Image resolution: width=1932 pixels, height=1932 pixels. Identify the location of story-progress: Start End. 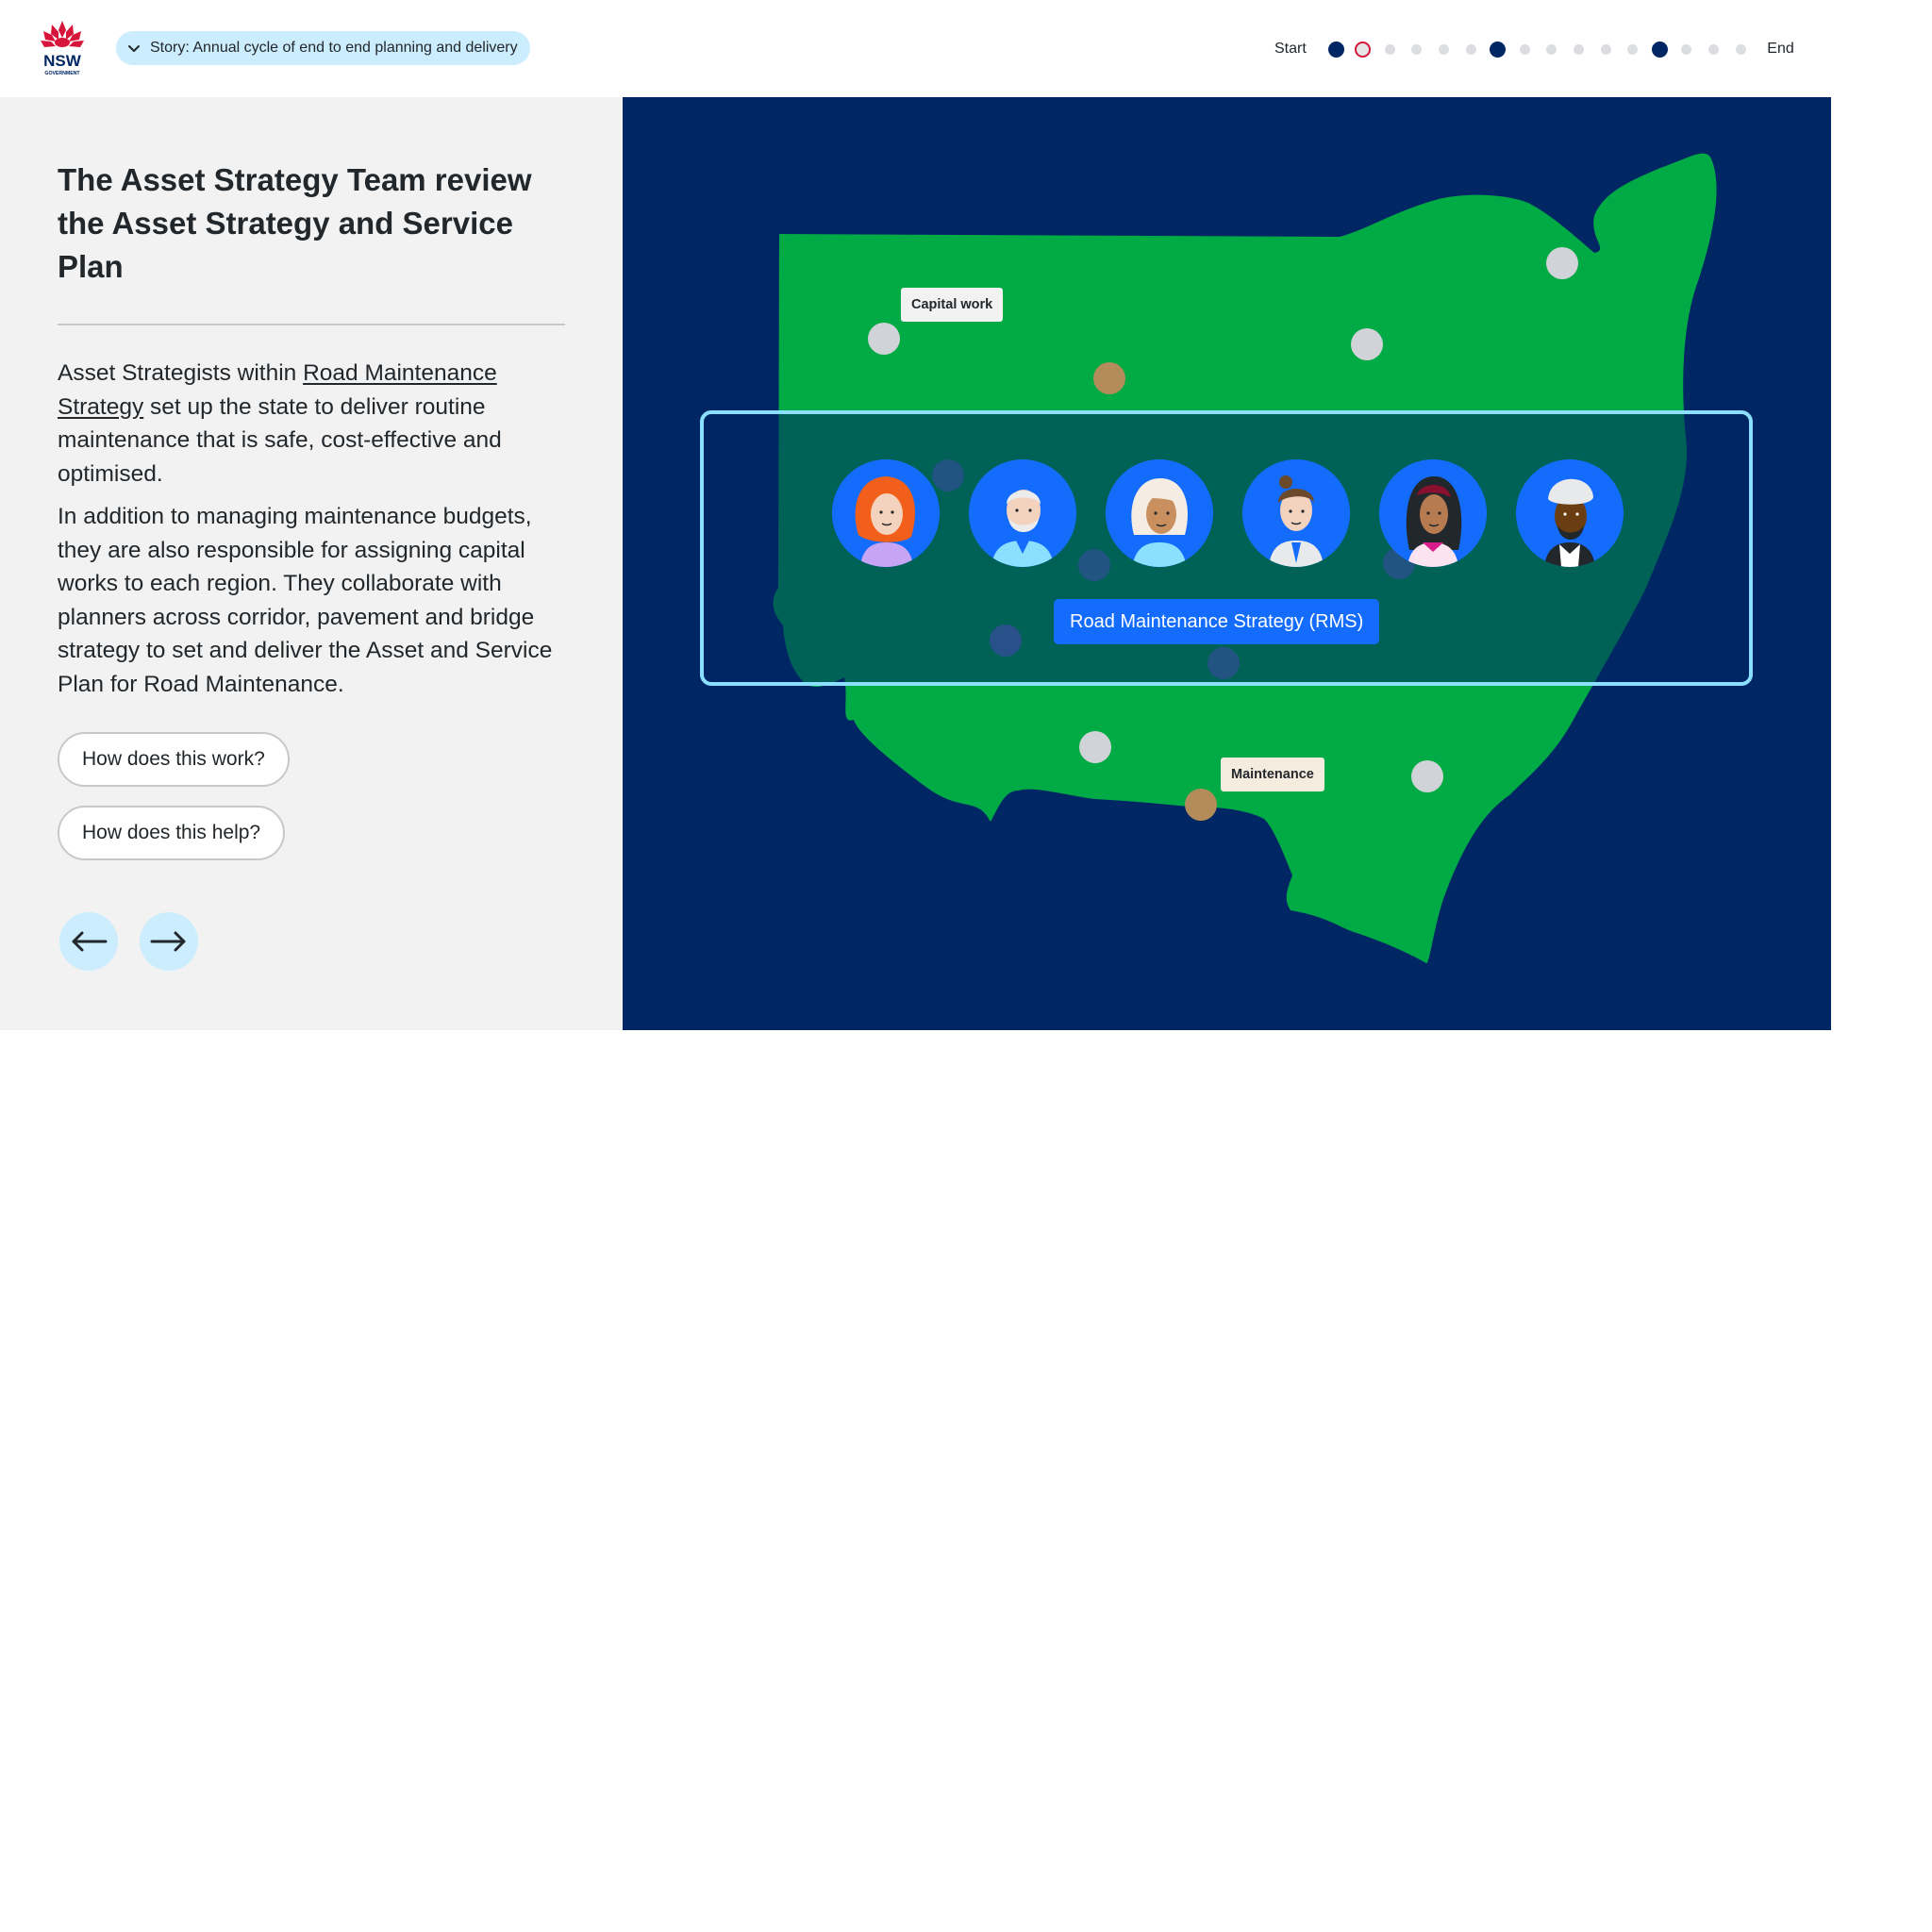
(1534, 49).